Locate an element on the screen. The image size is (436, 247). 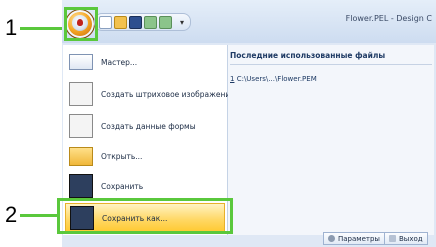
quick-access-toolbar: ▾ is located at coordinates (143, 22).